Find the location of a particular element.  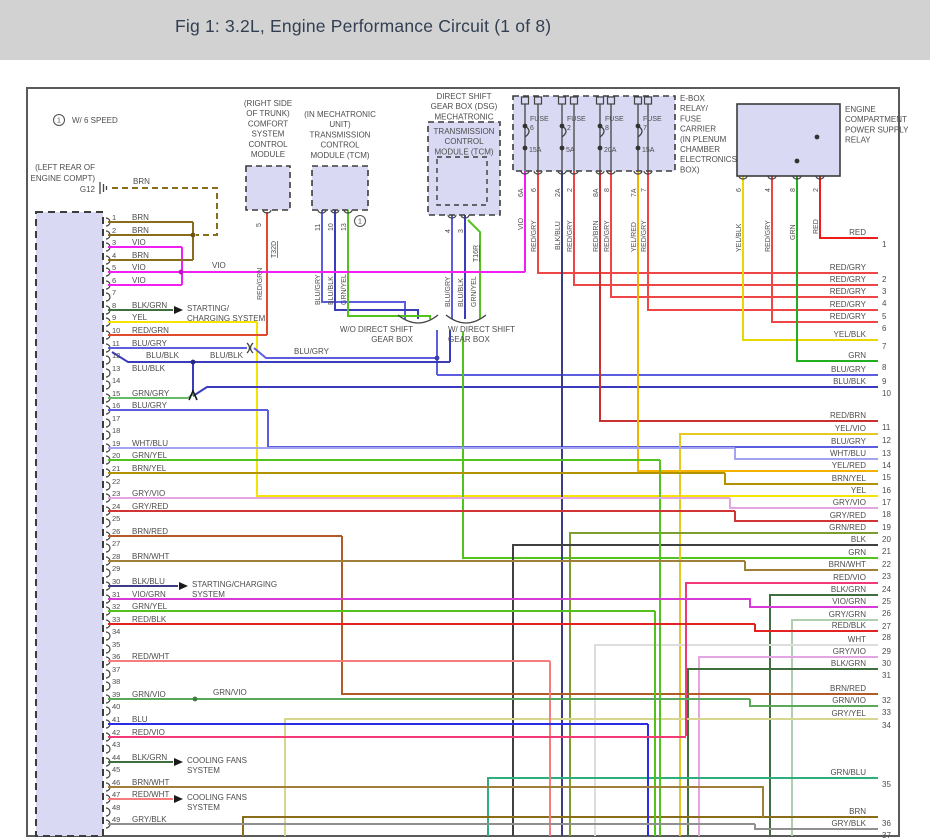

right-row-number: 24 is located at coordinates (886, 589).